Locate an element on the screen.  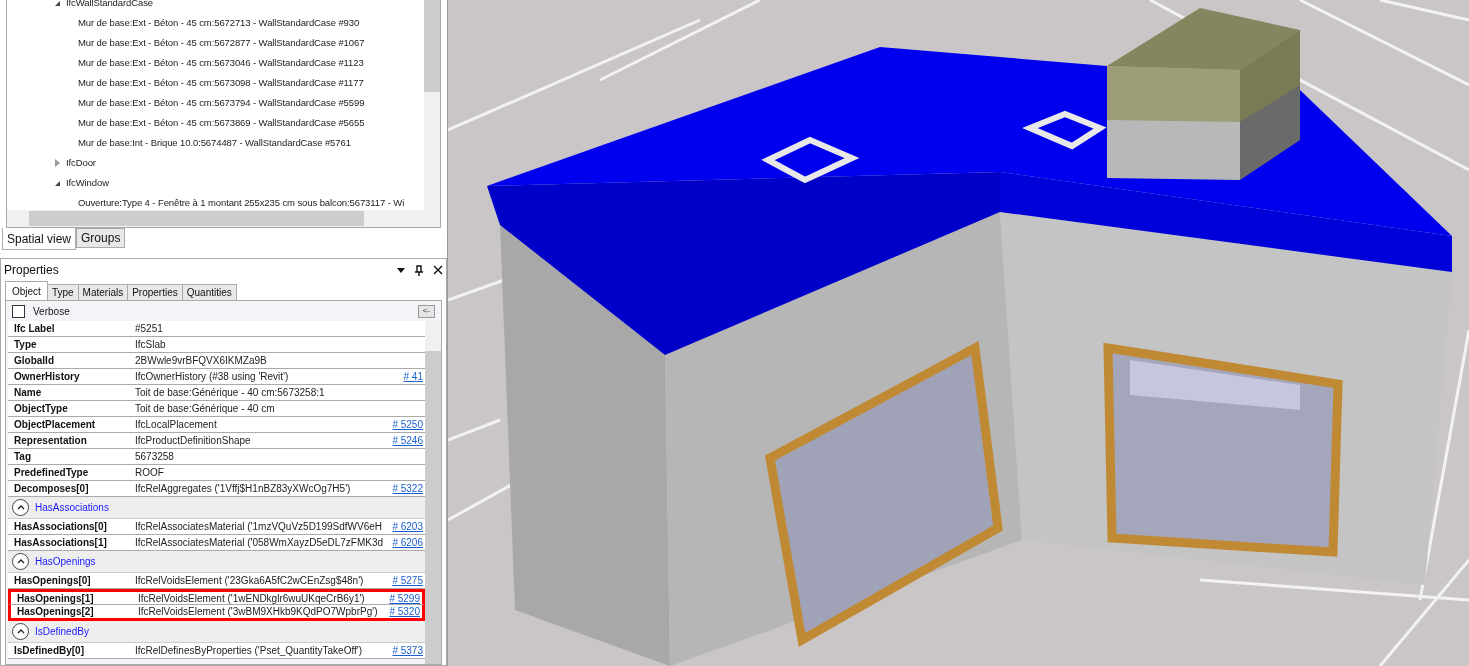
group-header: HasOpenings is located at coordinates (216, 562).